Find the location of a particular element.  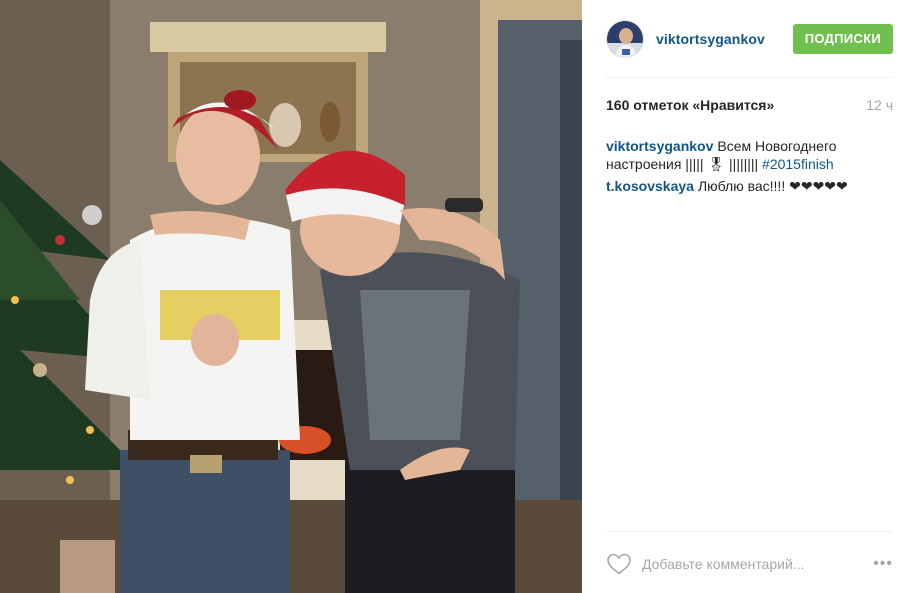

comment-item: t.kosovskaya Люблю вас!!!! ❤❤❤❤❤ is located at coordinates (746, 186).